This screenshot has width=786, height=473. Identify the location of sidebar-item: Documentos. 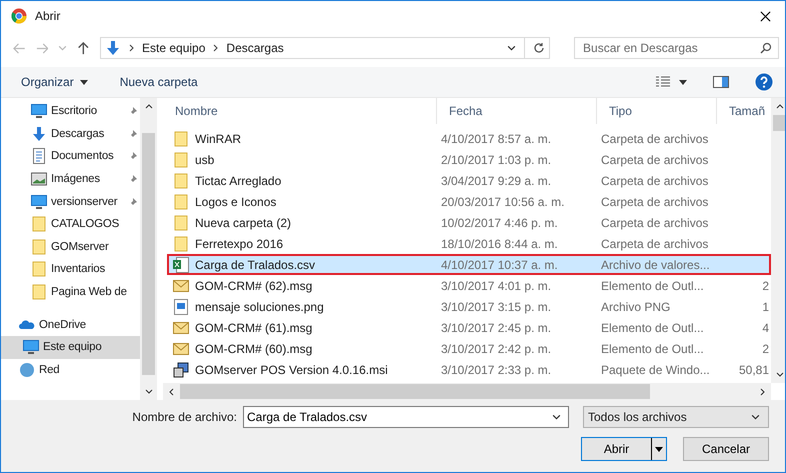
(70, 156).